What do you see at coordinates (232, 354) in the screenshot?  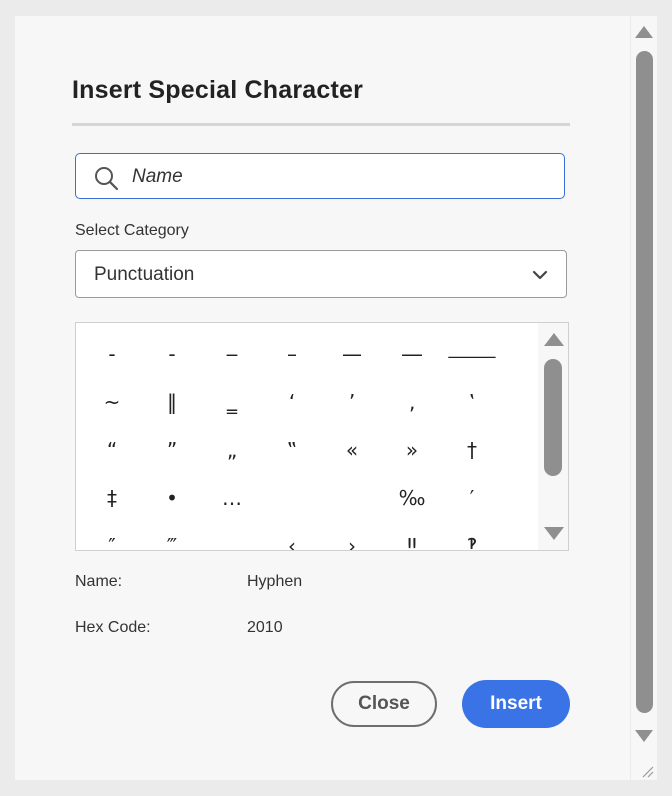 I see `character-cell: ‒` at bounding box center [232, 354].